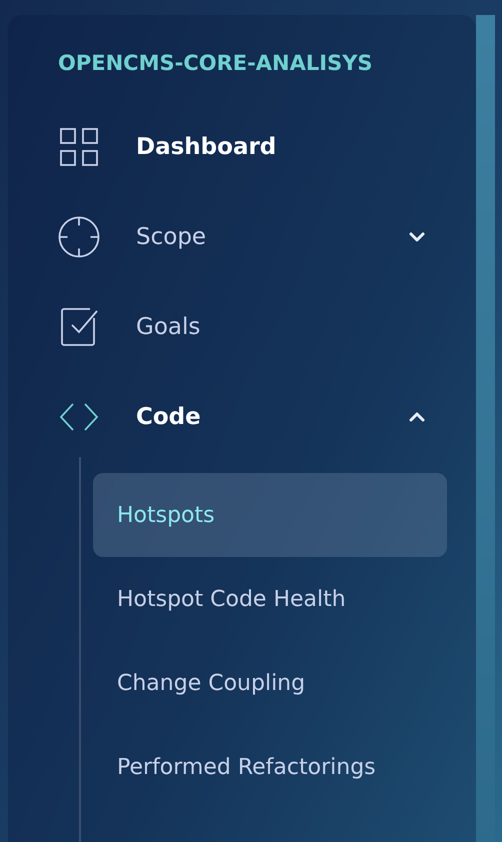 Image resolution: width=502 pixels, height=842 pixels. What do you see at coordinates (270, 767) in the screenshot?
I see `submenu-item: Performed Refactorings` at bounding box center [270, 767].